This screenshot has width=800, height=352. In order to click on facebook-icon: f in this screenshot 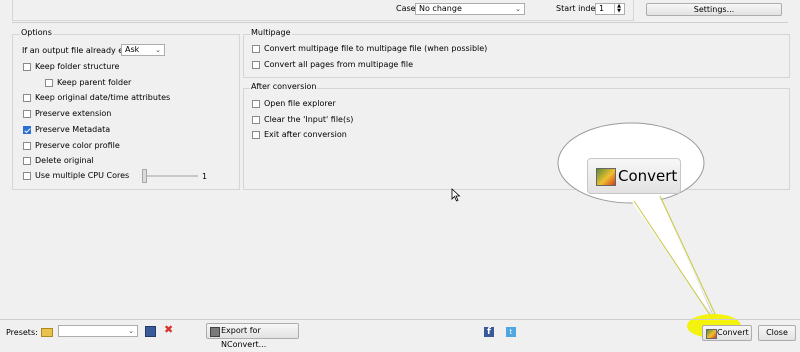, I will do `click(489, 332)`.